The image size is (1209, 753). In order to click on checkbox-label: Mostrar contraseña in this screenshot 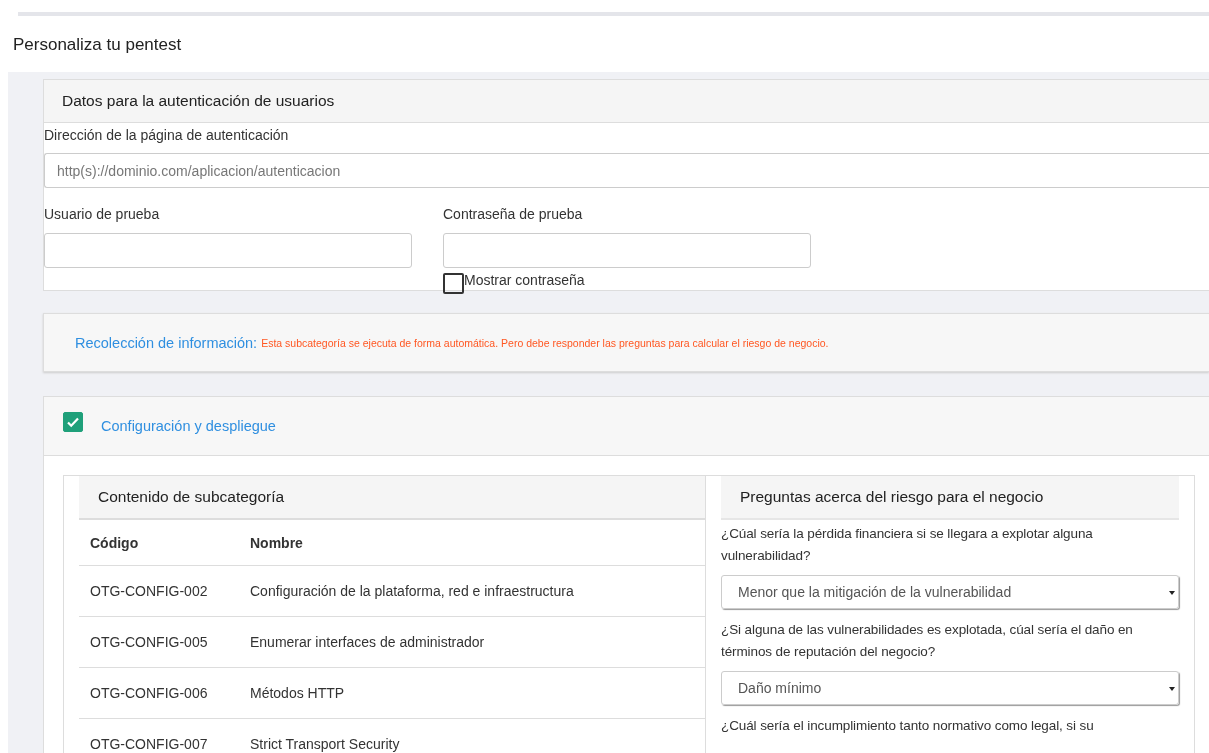, I will do `click(524, 280)`.